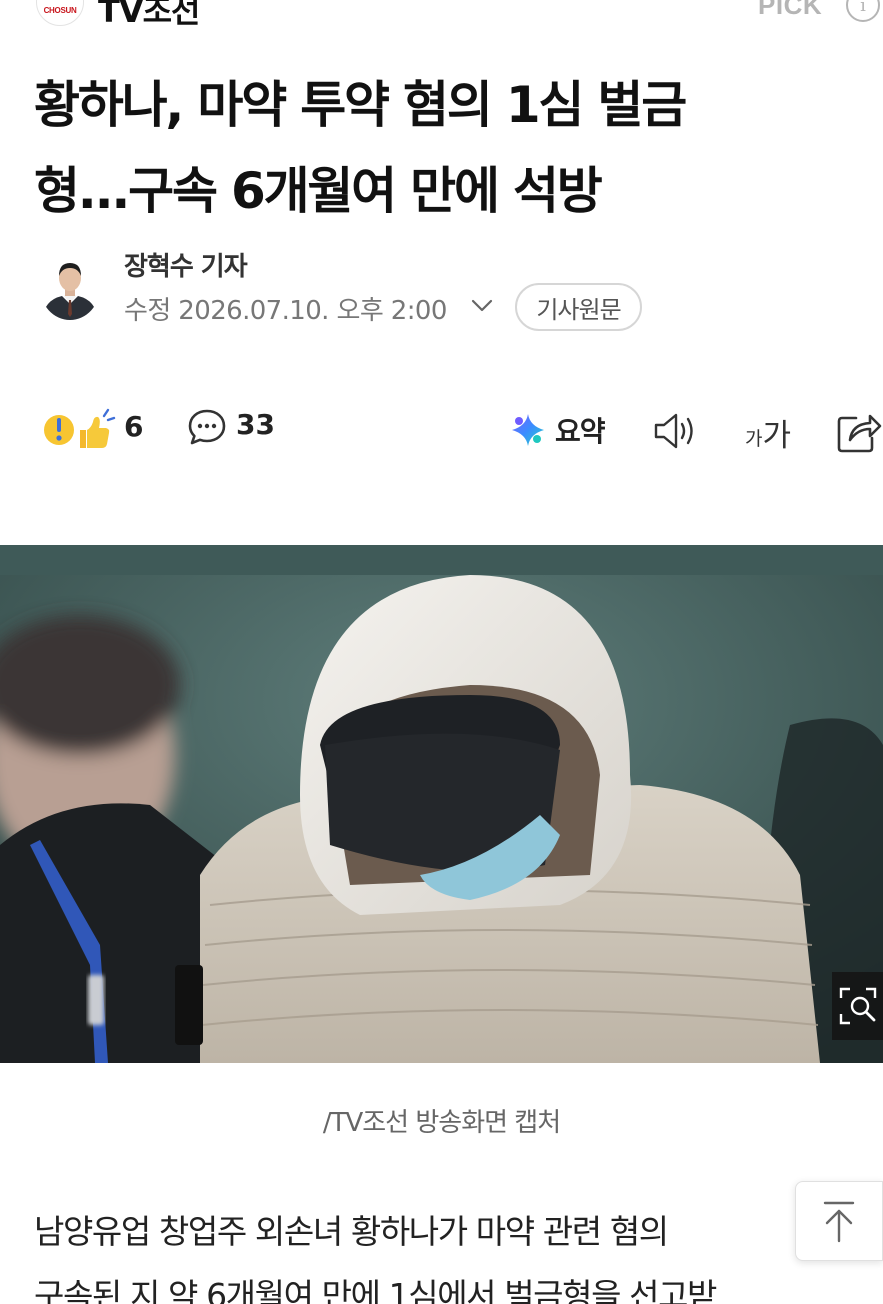 The width and height of the screenshot is (883, 1304). I want to click on font-size-small-label: 가, so click(754, 439).